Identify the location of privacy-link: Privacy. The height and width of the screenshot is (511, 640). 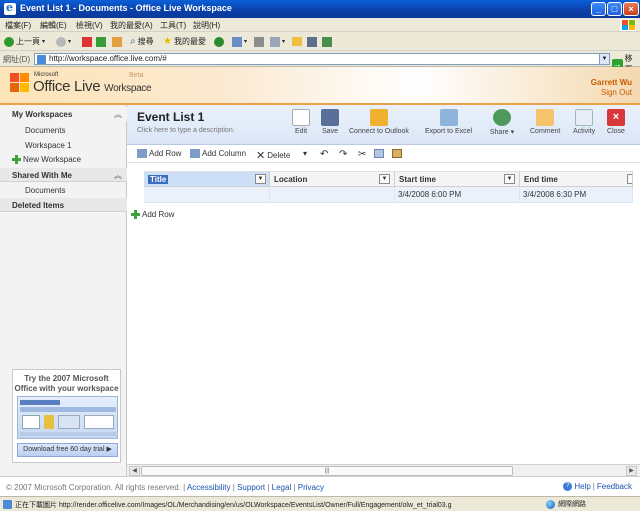
(311, 487).